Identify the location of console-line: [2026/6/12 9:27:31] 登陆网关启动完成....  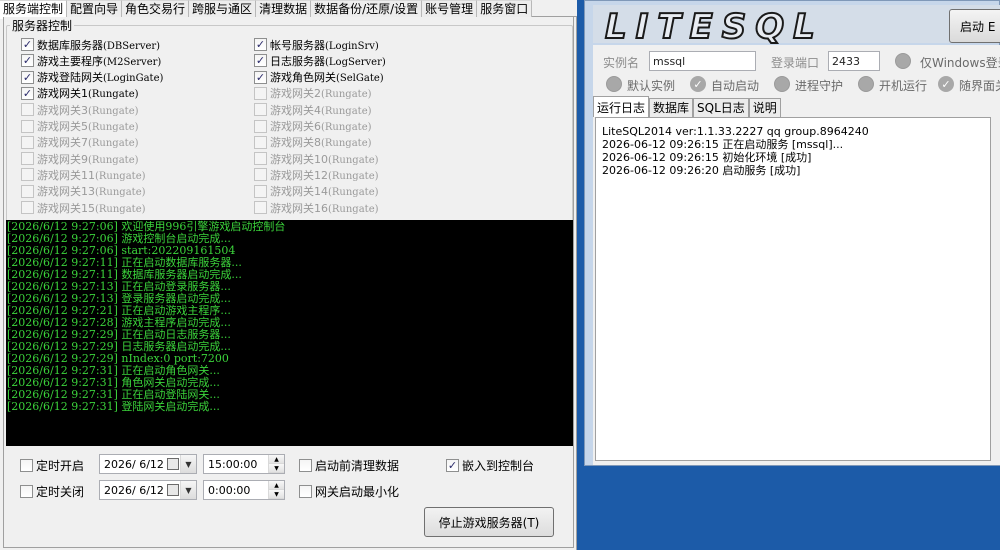
(113, 406).